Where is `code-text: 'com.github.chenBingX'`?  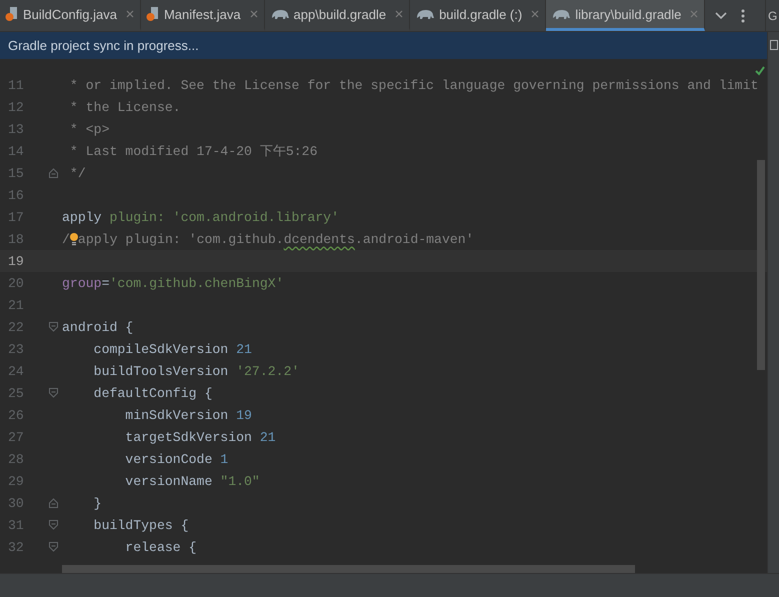
code-text: 'com.github.chenBingX' is located at coordinates (197, 283).